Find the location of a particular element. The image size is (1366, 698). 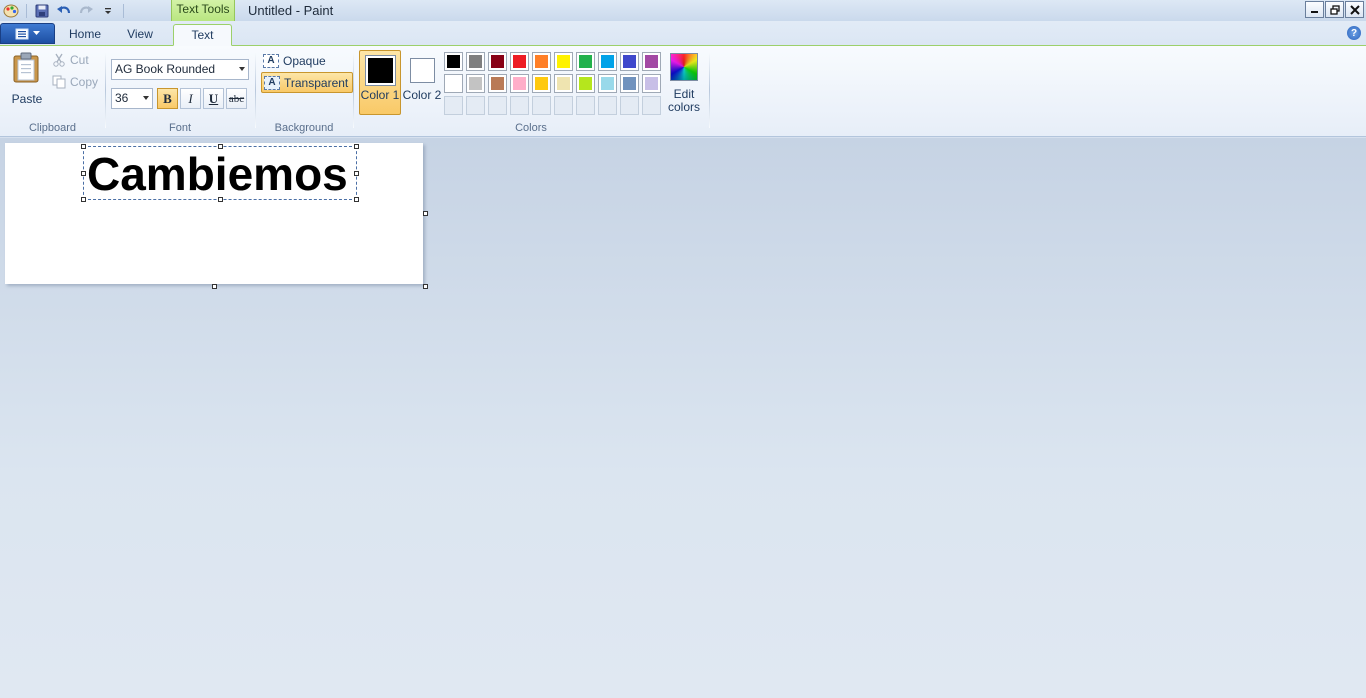

save-icon is located at coordinates (42, 10).